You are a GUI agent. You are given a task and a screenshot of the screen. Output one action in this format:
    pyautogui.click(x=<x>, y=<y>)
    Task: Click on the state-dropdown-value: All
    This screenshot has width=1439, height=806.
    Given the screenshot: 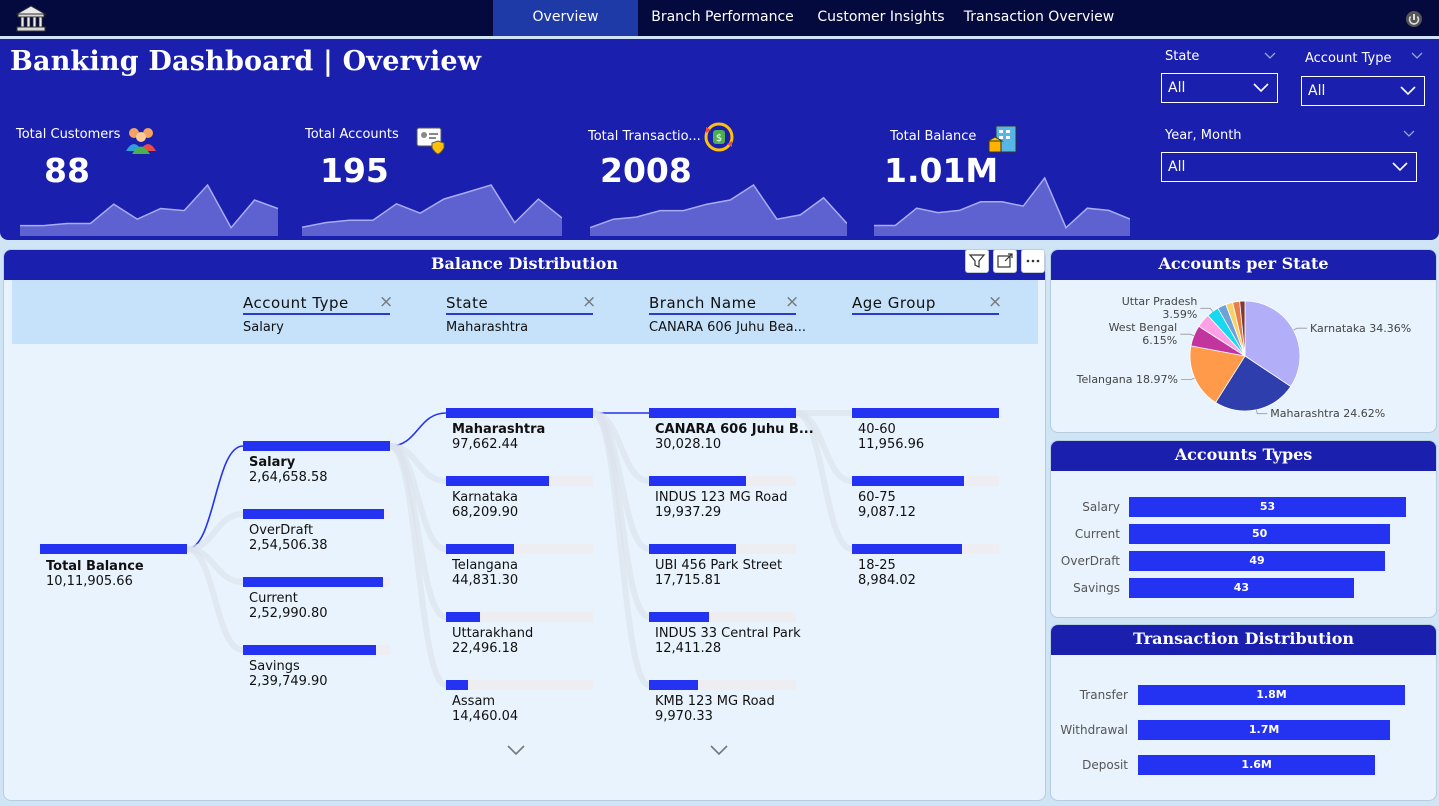 What is the action you would take?
    pyautogui.click(x=1177, y=88)
    